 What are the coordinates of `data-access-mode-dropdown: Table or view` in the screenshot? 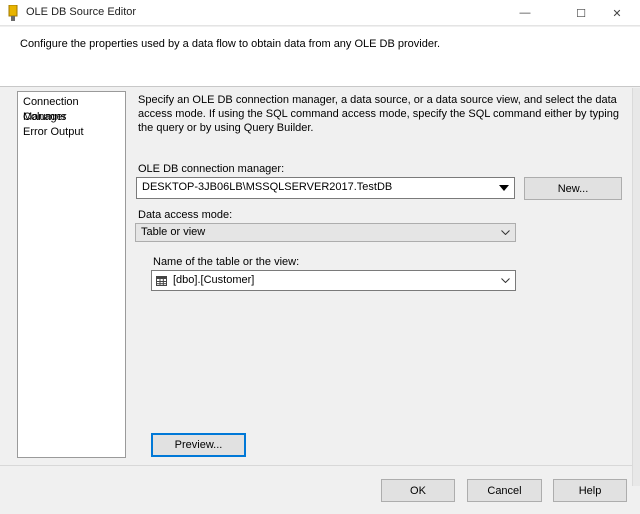 It's located at (325, 232).